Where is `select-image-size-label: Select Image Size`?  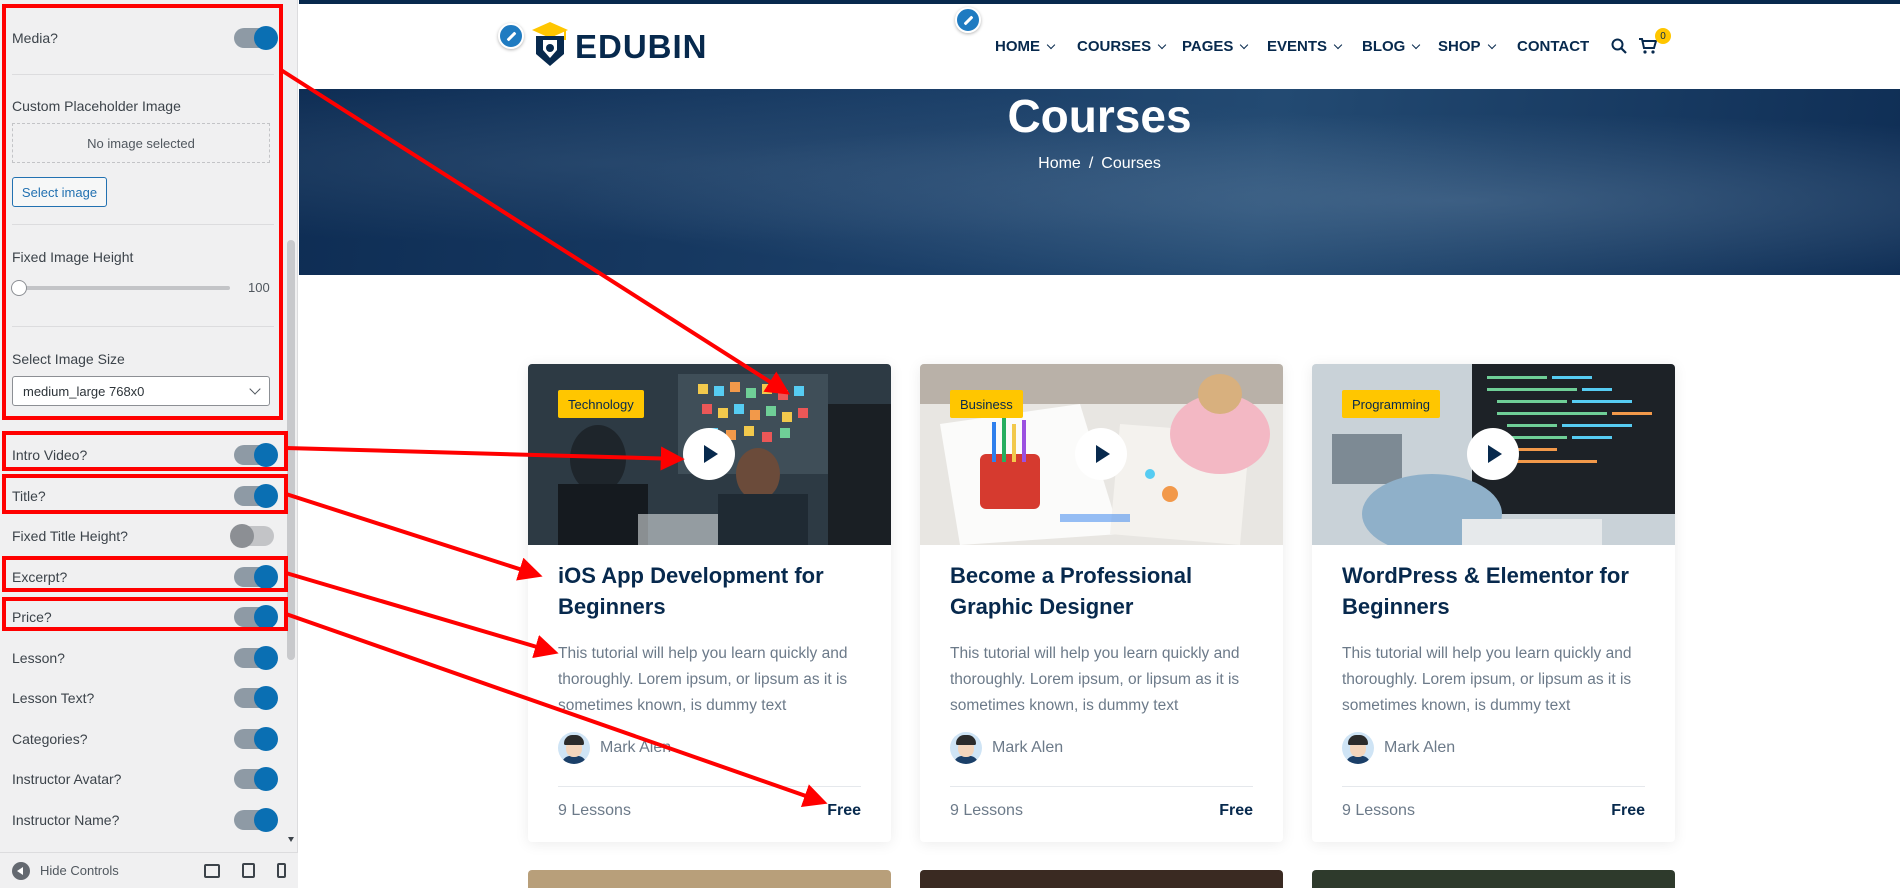
select-image-size-label: Select Image Size is located at coordinates (68, 359).